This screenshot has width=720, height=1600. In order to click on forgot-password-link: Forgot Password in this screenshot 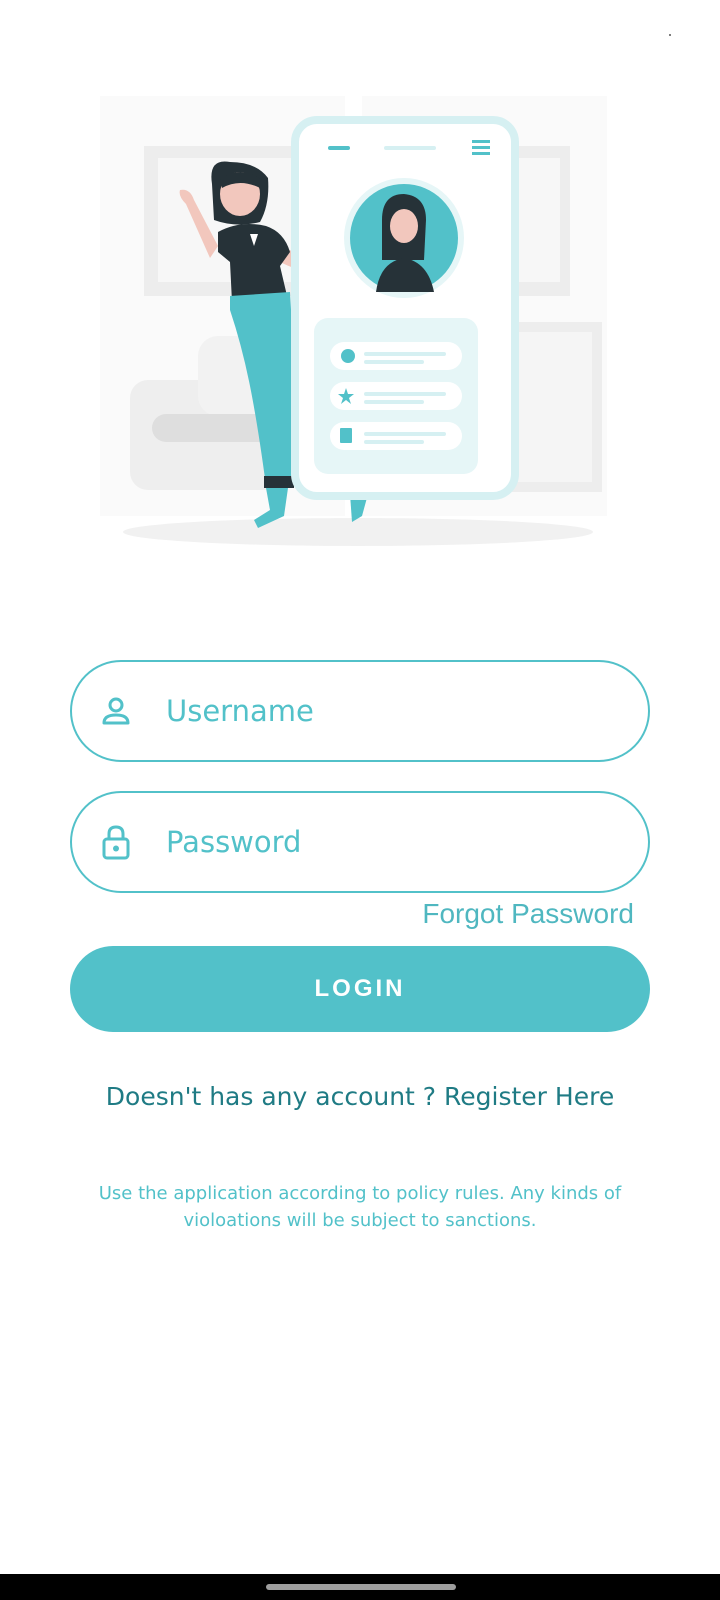, I will do `click(528, 914)`.